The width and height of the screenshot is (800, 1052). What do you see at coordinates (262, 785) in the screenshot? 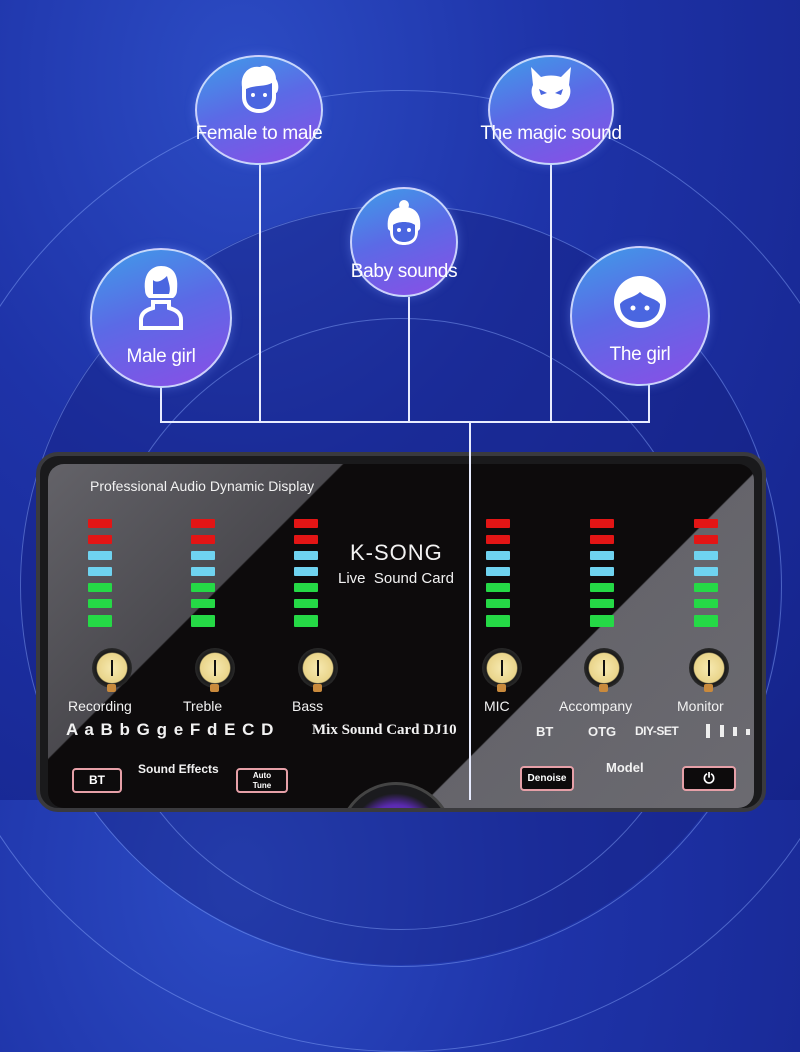
I see `auto-tune-label: Tune` at bounding box center [262, 785].